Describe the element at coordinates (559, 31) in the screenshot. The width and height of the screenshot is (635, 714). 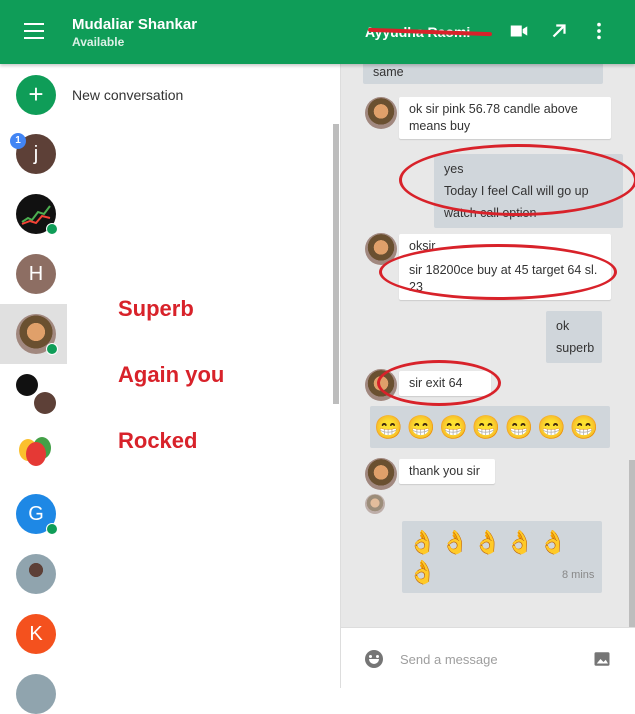
I see `popout-icon` at that location.